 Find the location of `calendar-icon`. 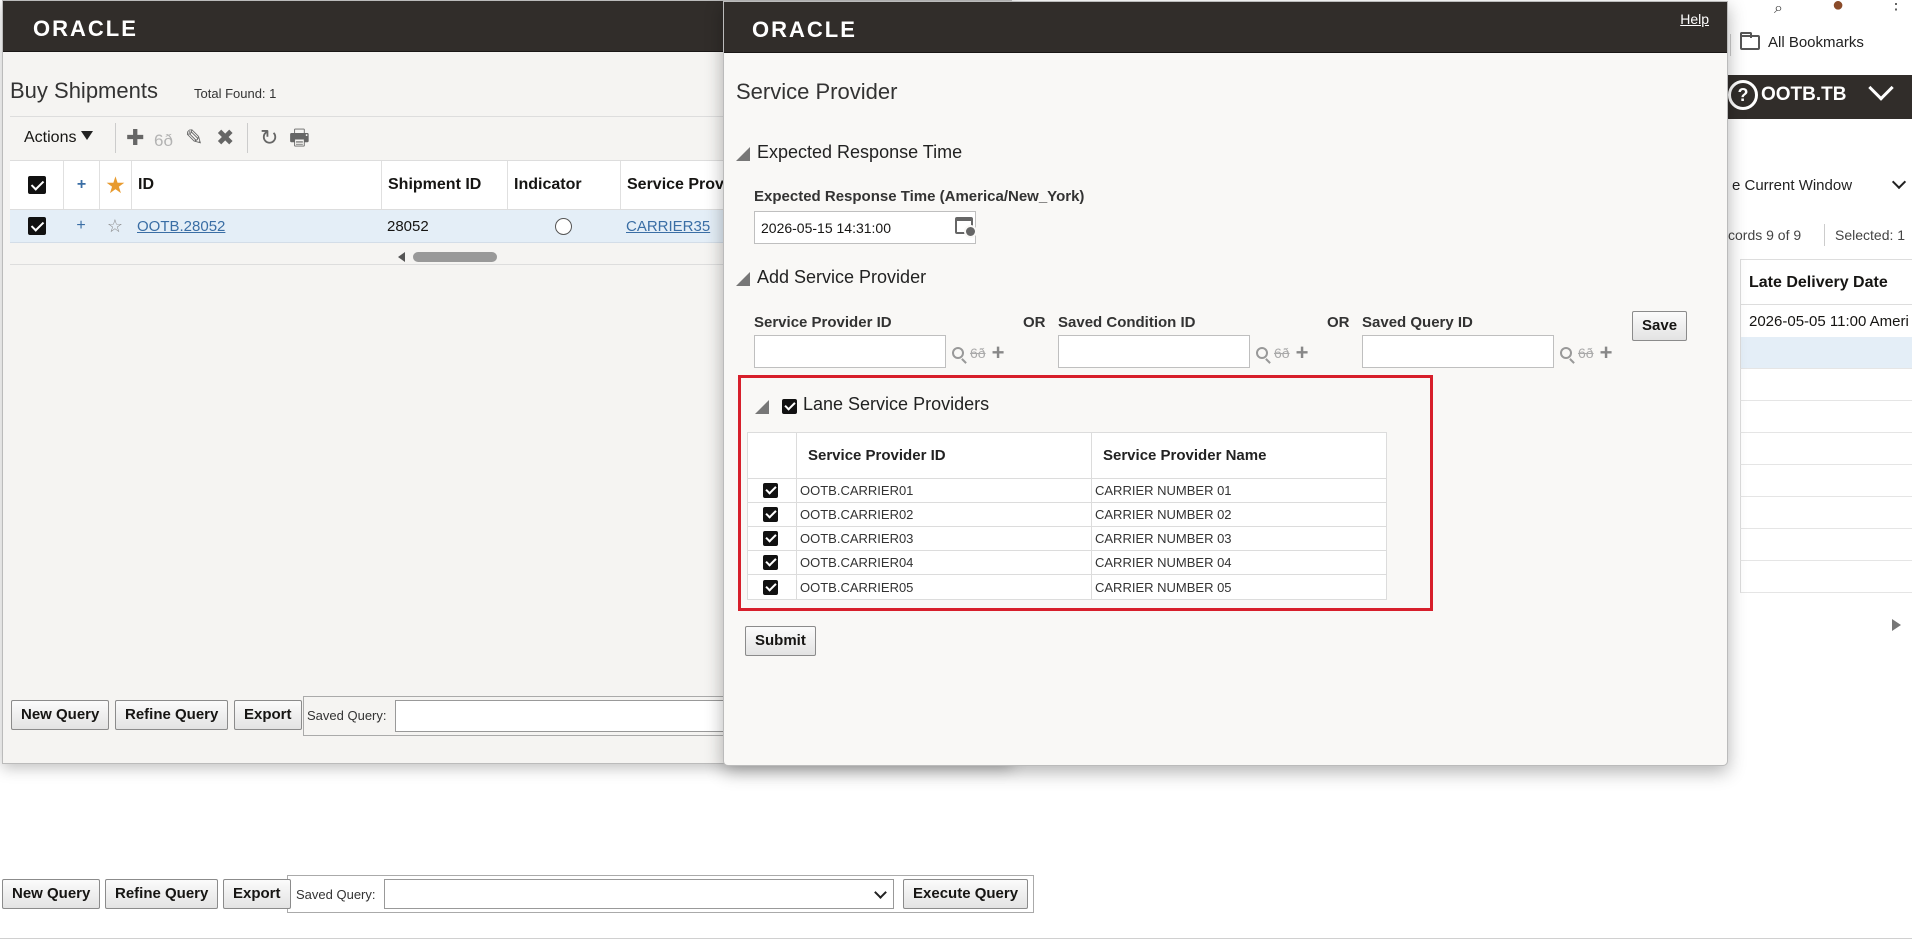

calendar-icon is located at coordinates (966, 227).